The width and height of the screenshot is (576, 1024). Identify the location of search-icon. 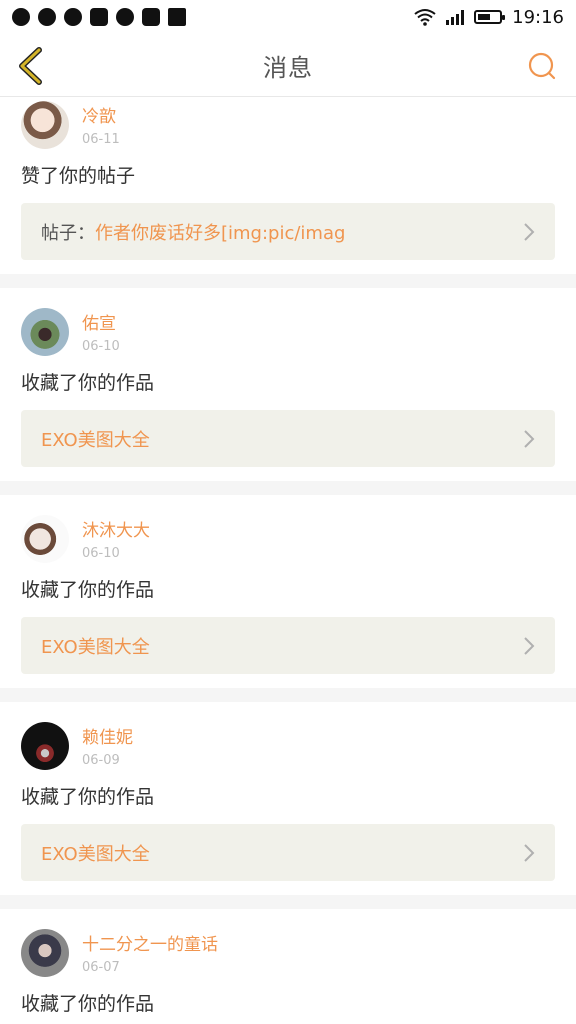
(542, 66).